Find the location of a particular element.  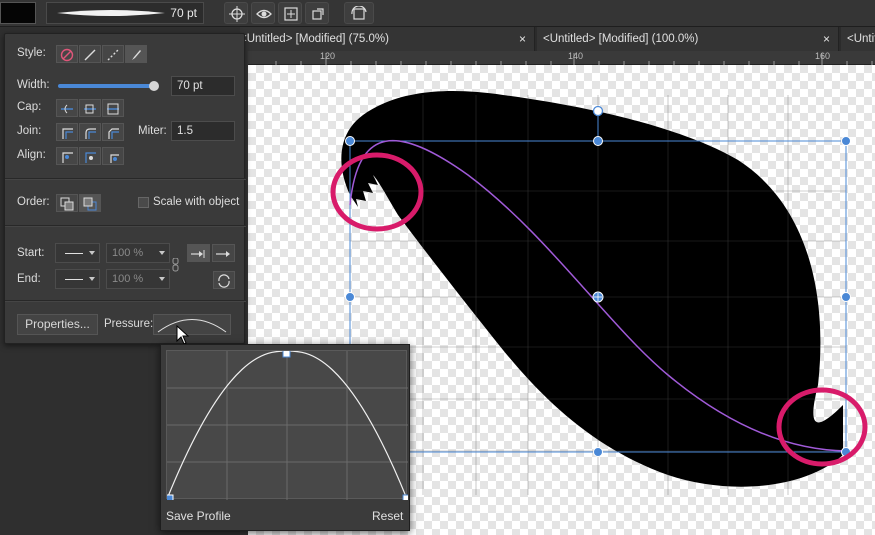

view-mode-button is located at coordinates (263, 13).